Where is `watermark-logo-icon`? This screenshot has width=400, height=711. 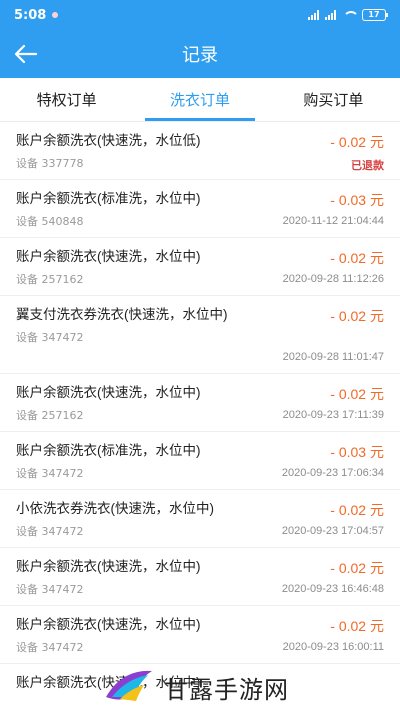 watermark-logo-icon is located at coordinates (129, 685).